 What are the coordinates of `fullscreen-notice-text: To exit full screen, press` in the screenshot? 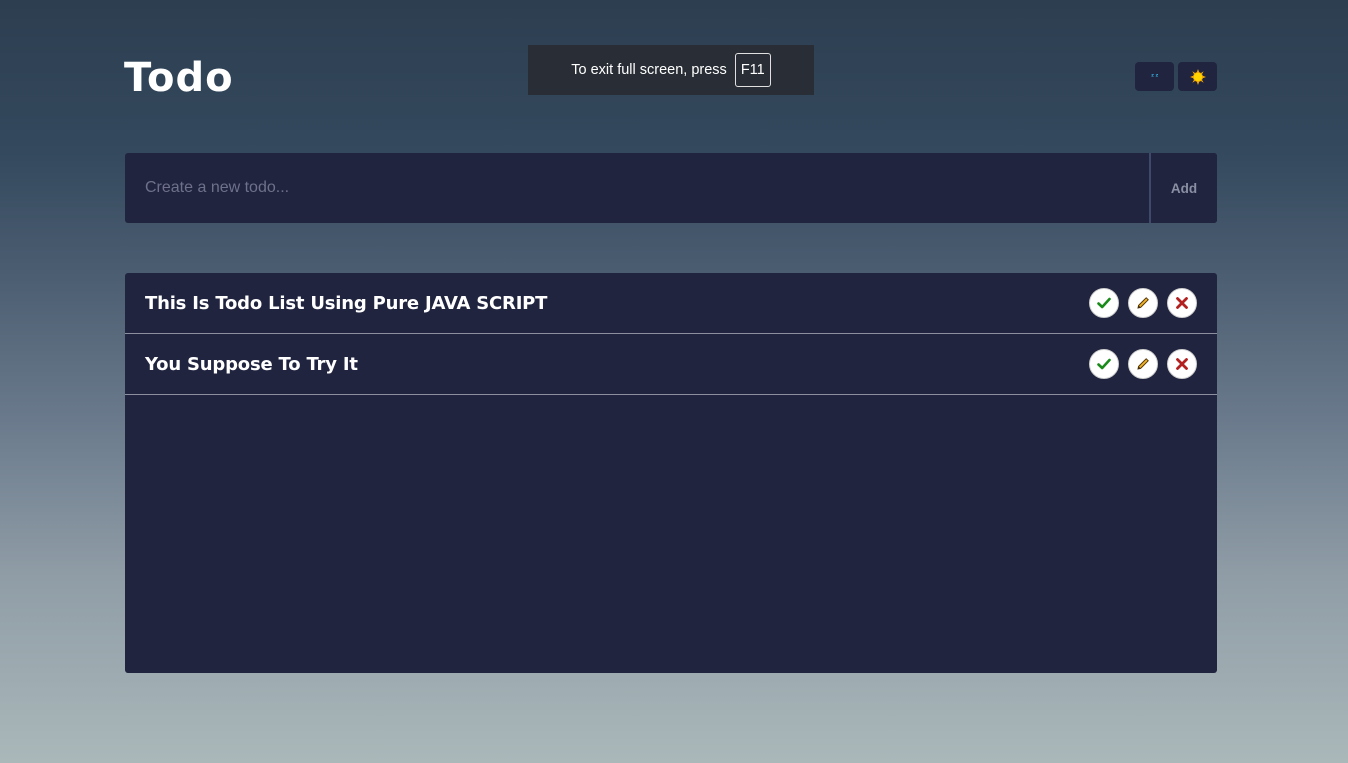 It's located at (649, 70).